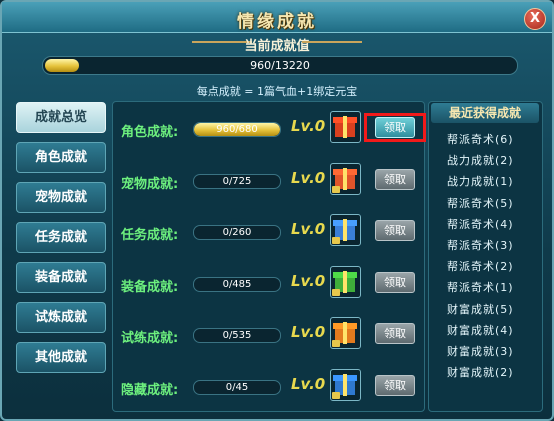  What do you see at coordinates (480, 139) in the screenshot?
I see `recent-item: 帮派奇术(6)` at bounding box center [480, 139].